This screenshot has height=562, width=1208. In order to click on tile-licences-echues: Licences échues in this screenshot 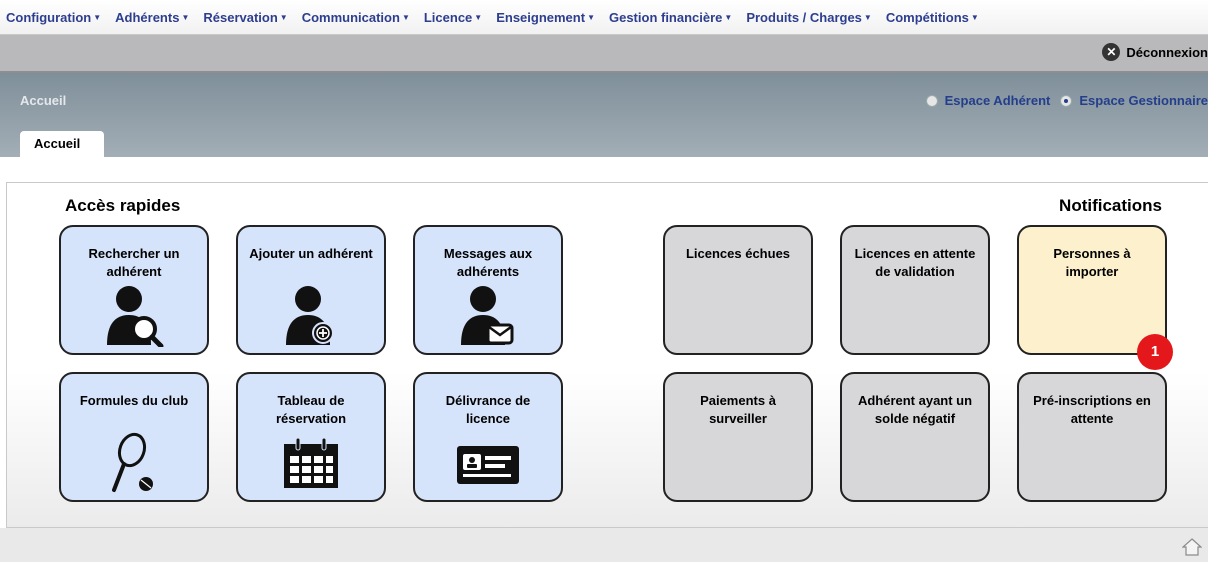, I will do `click(738, 290)`.